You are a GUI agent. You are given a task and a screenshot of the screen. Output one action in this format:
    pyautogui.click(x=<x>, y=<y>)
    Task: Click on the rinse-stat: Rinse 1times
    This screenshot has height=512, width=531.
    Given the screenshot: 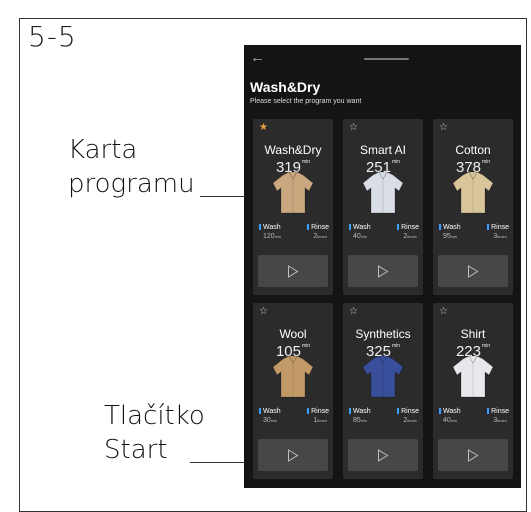 What is the action you would take?
    pyautogui.click(x=318, y=416)
    